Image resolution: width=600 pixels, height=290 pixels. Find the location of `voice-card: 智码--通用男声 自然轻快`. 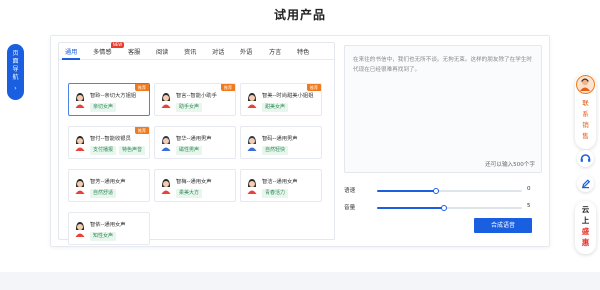

voice-card: 智码--通用男声 自然轻快 is located at coordinates (281, 142).